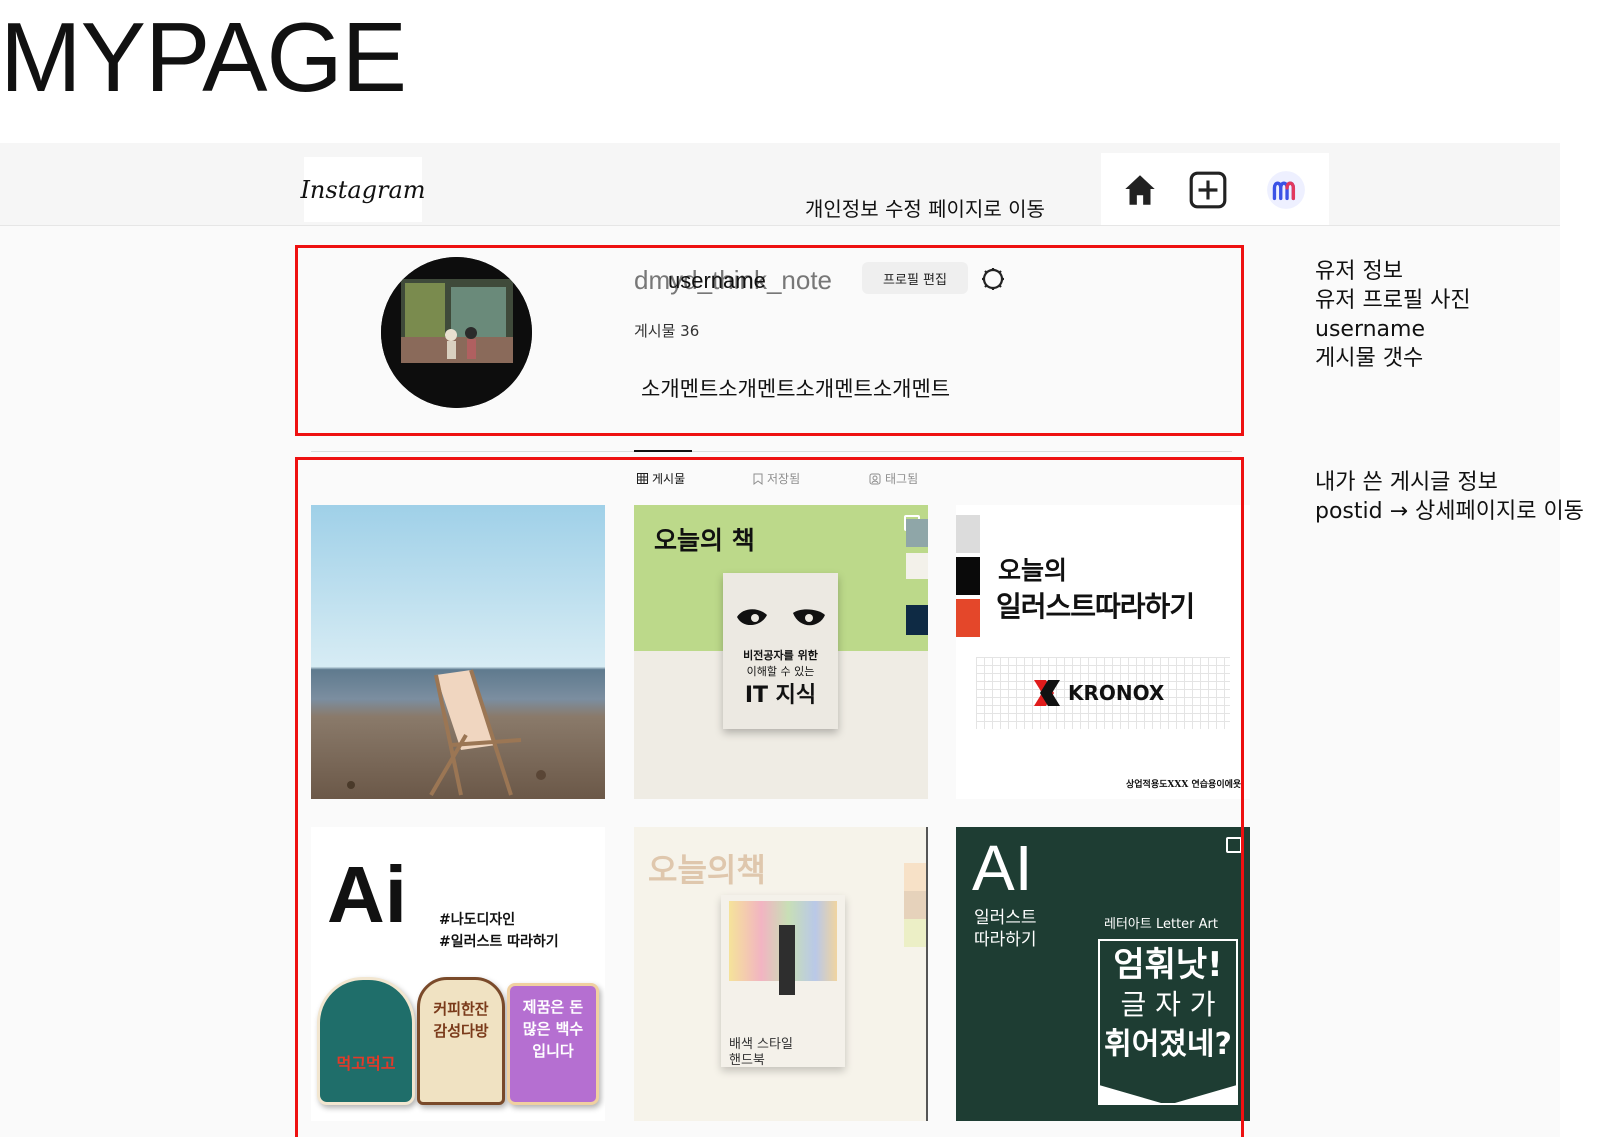 The width and height of the screenshot is (1600, 1137). What do you see at coordinates (203, 57) in the screenshot?
I see `page-title: MYPAGE` at bounding box center [203, 57].